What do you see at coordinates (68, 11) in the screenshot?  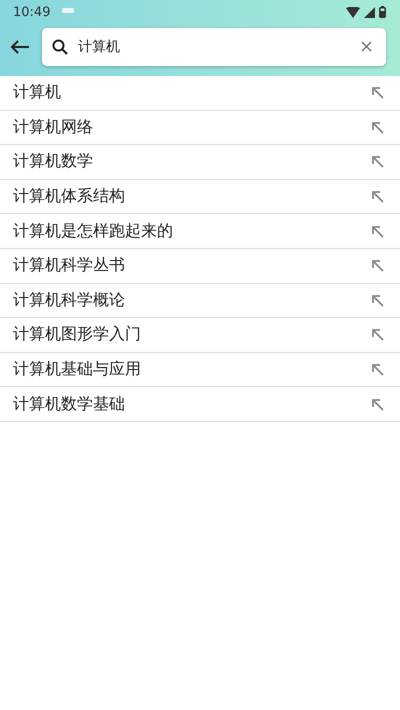 I see `notification-icon` at bounding box center [68, 11].